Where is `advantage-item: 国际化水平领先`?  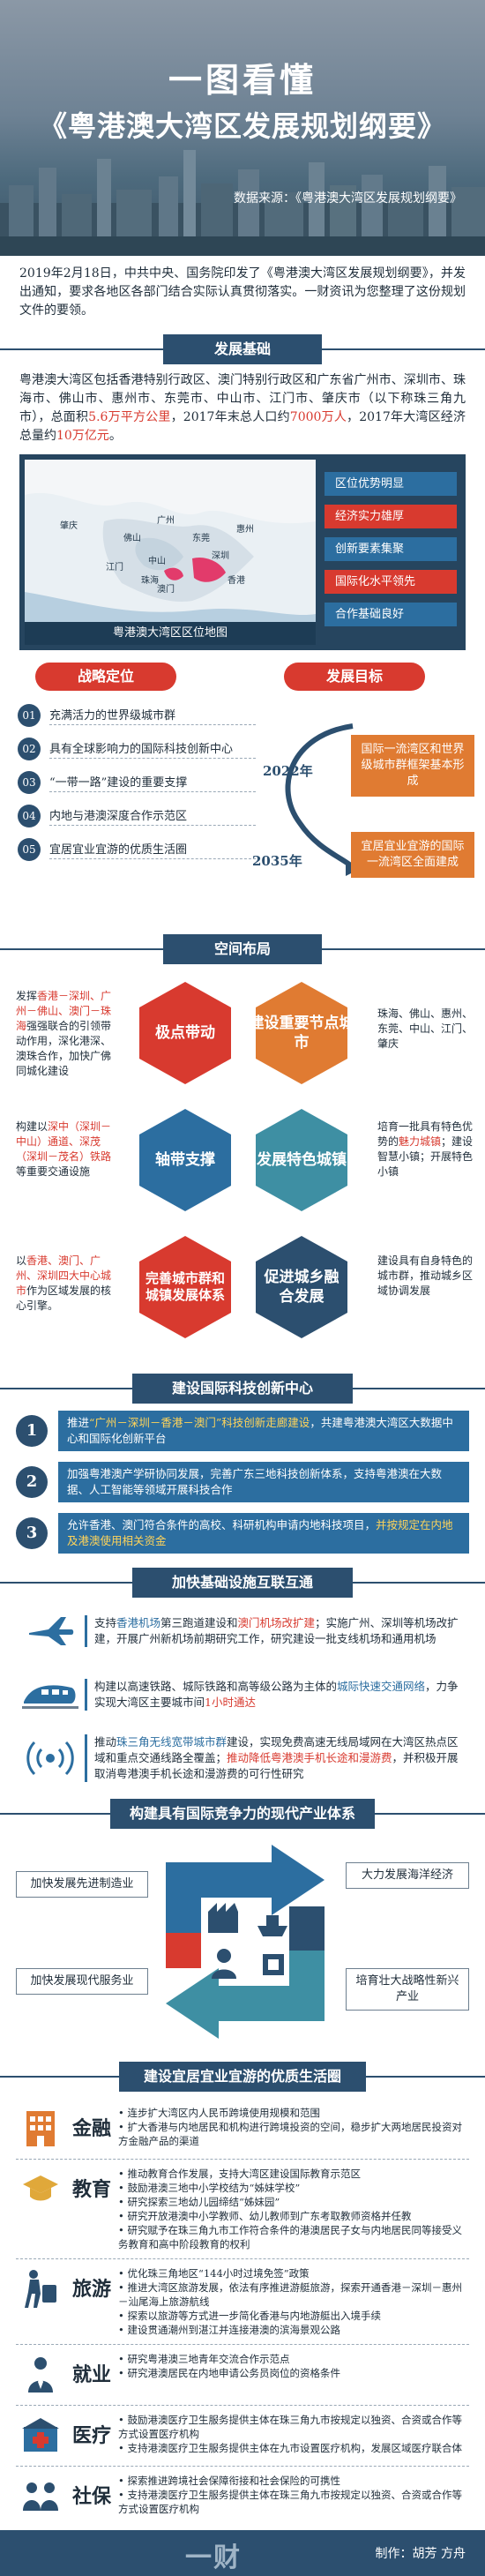
advantage-item: 国际化水平领先 is located at coordinates (391, 582).